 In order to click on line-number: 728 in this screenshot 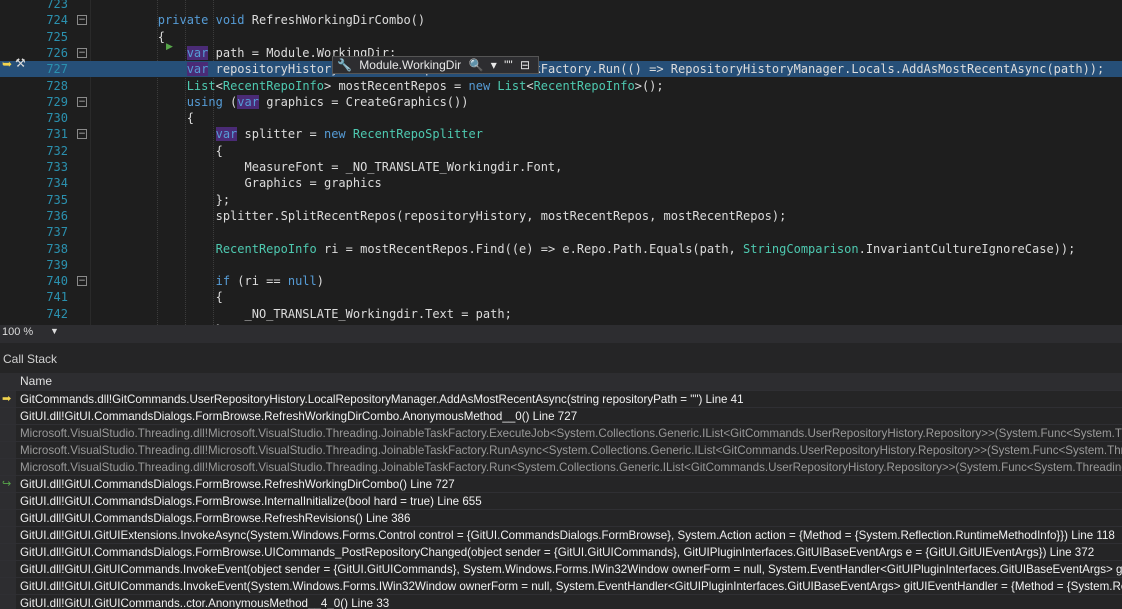, I will do `click(57, 85)`.